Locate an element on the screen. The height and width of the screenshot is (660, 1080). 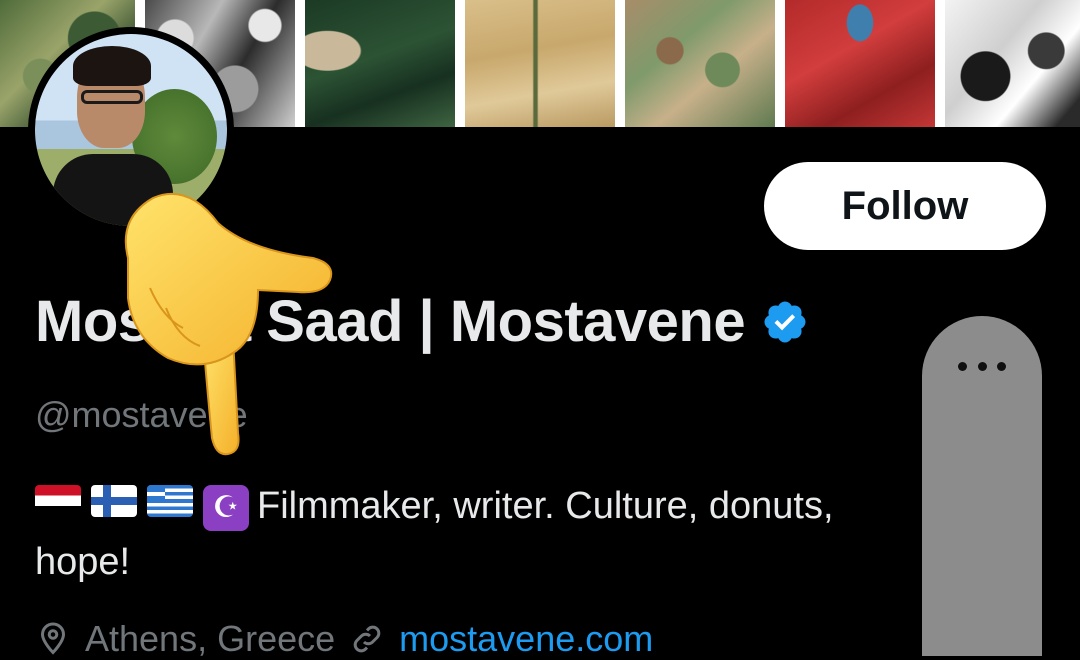
location-pin-icon is located at coordinates (53, 638).